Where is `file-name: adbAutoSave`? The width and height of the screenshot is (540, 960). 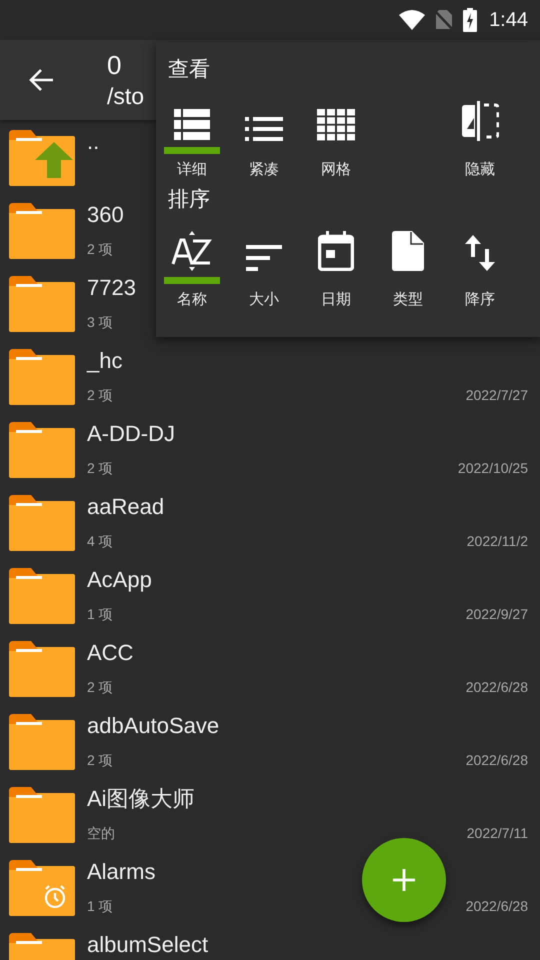
file-name: adbAutoSave is located at coordinates (153, 726).